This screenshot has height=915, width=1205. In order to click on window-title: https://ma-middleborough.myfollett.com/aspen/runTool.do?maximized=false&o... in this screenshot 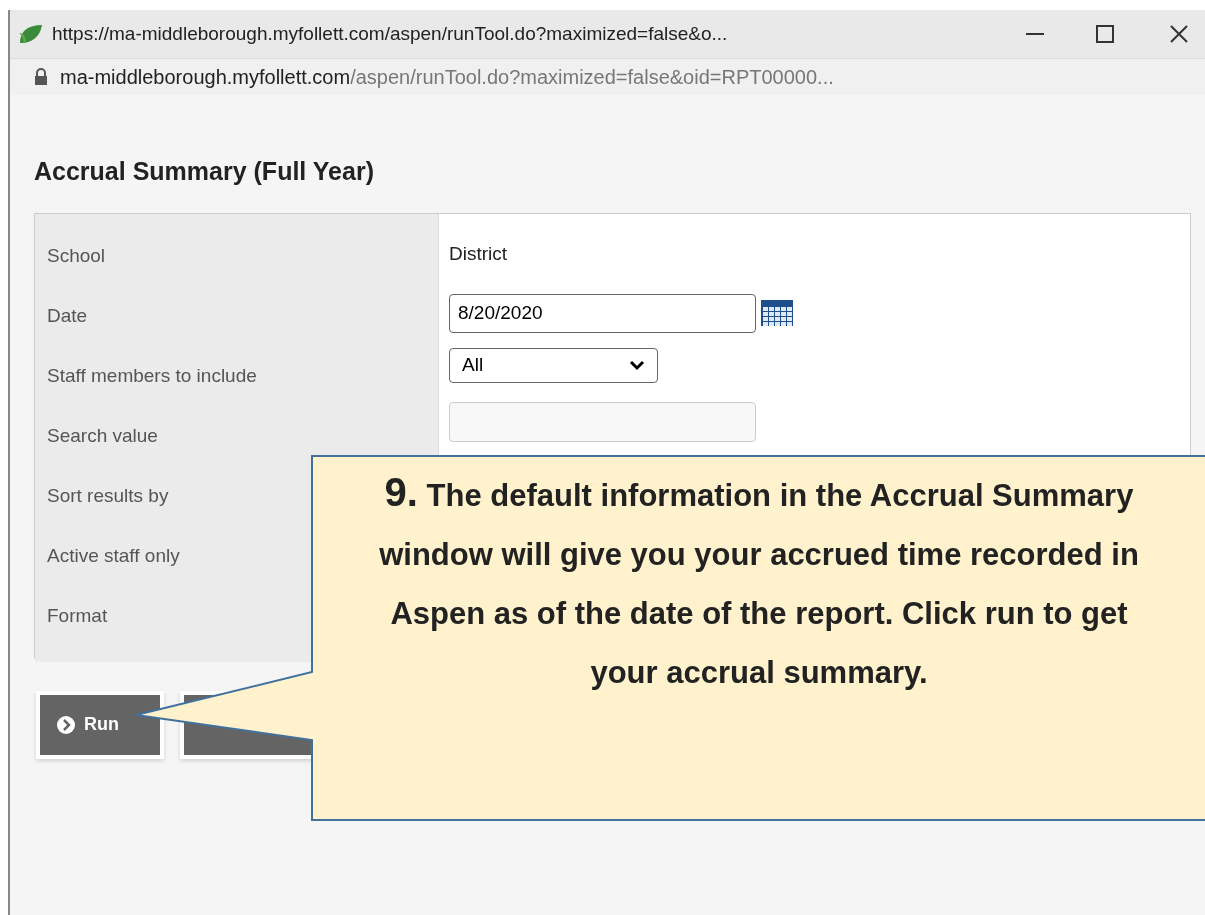, I will do `click(390, 33)`.